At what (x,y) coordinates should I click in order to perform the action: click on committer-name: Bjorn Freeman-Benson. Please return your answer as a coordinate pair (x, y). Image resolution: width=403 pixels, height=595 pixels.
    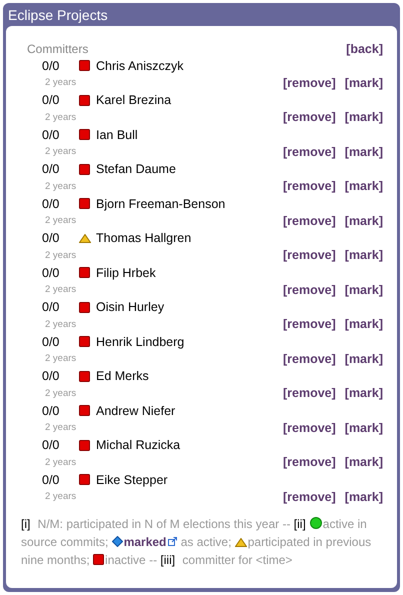
    Looking at the image, I should click on (161, 203).